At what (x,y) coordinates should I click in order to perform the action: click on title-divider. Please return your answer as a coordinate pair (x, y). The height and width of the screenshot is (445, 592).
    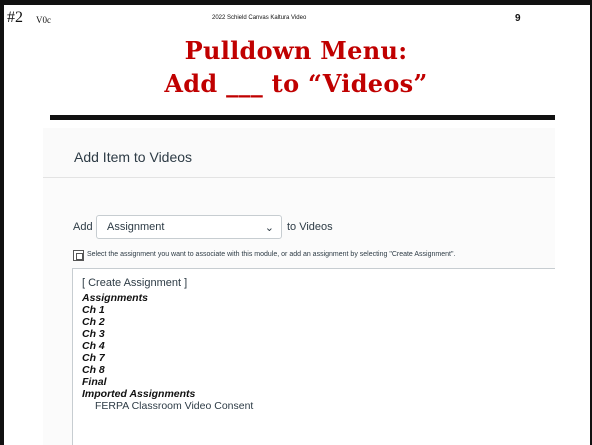
    Looking at the image, I should click on (302, 117).